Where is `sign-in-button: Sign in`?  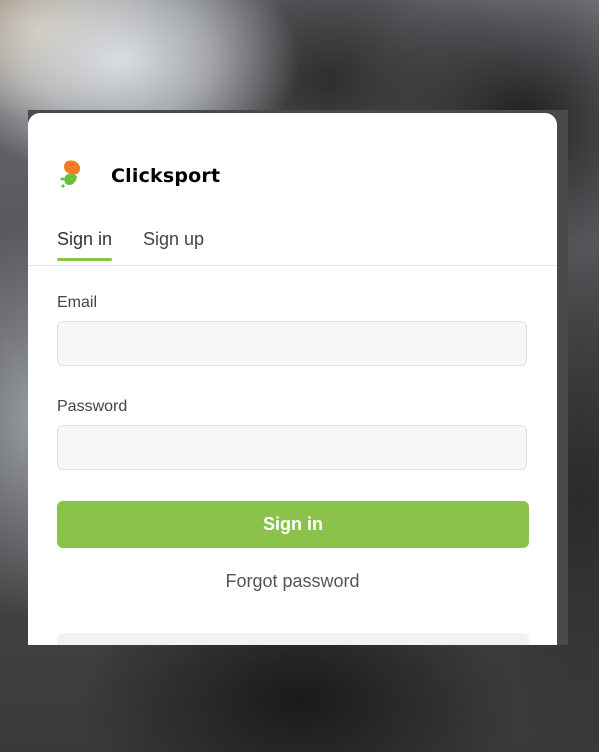 sign-in-button: Sign in is located at coordinates (293, 524).